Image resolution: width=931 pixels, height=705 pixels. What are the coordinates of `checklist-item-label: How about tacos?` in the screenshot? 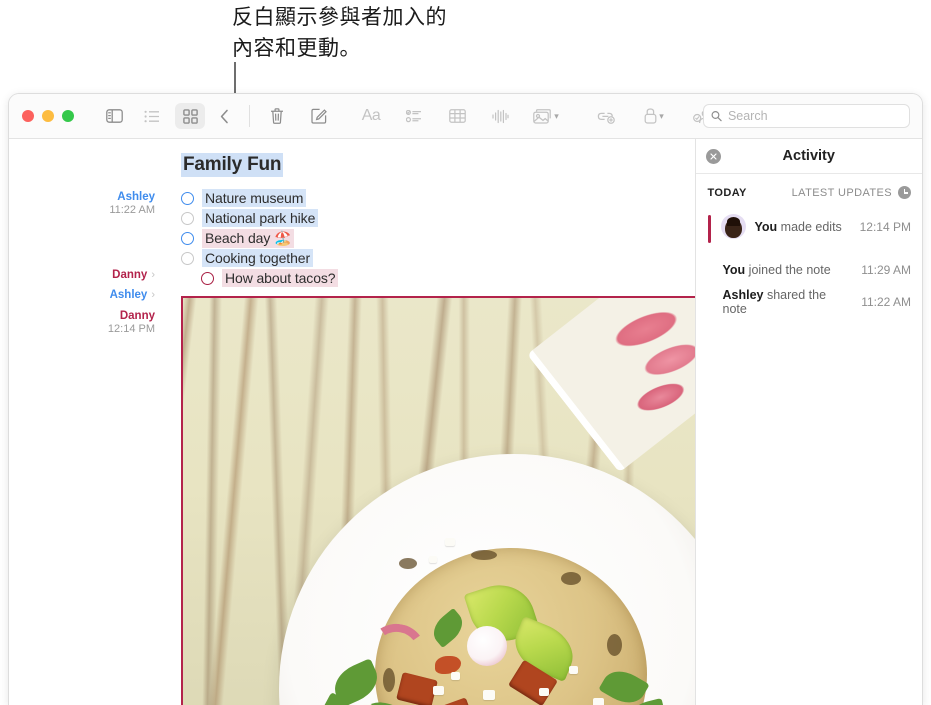 It's located at (280, 278).